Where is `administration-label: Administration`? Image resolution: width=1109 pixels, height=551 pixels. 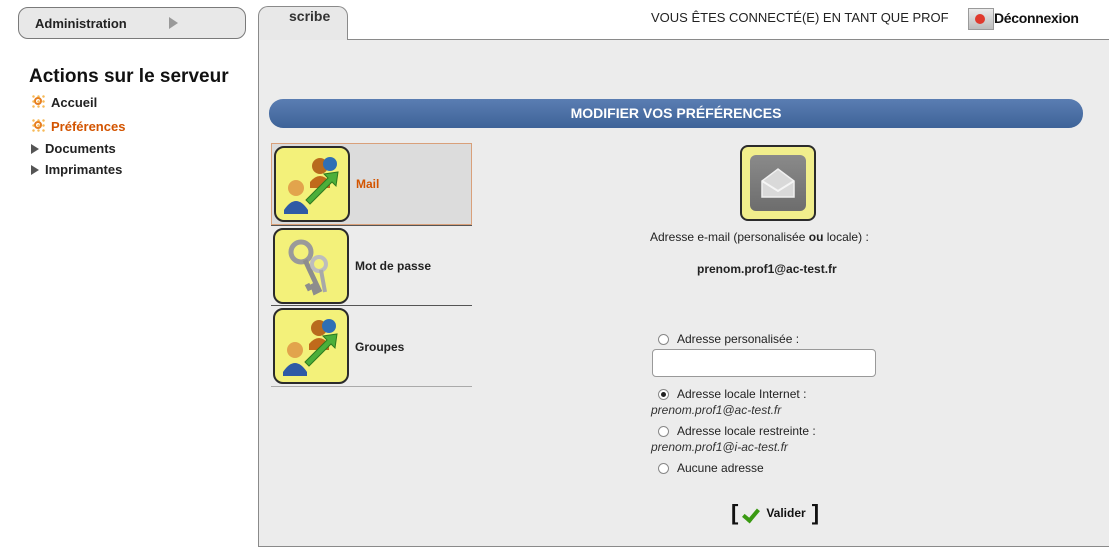 administration-label: Administration is located at coordinates (81, 23).